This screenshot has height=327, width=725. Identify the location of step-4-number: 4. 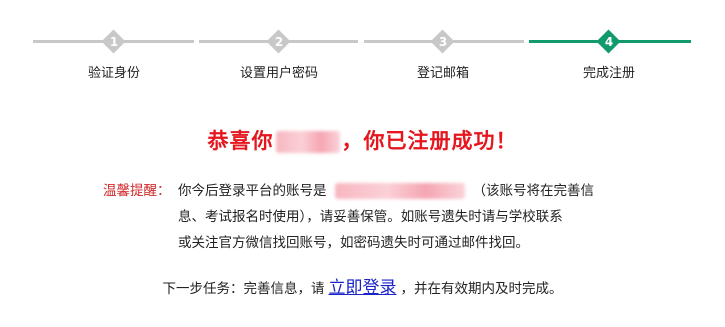
(609, 42).